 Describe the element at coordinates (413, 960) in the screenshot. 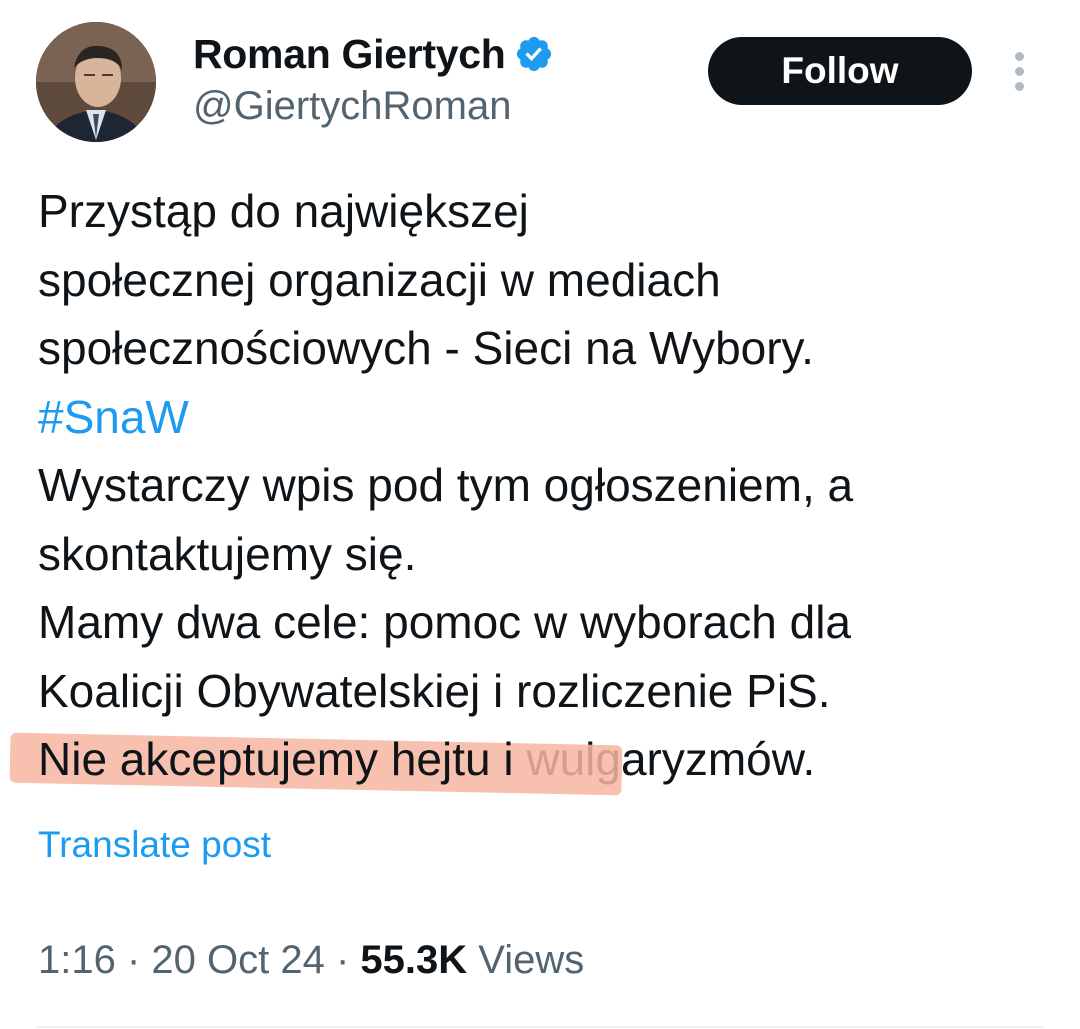

I see `views-count: 55.3K` at that location.